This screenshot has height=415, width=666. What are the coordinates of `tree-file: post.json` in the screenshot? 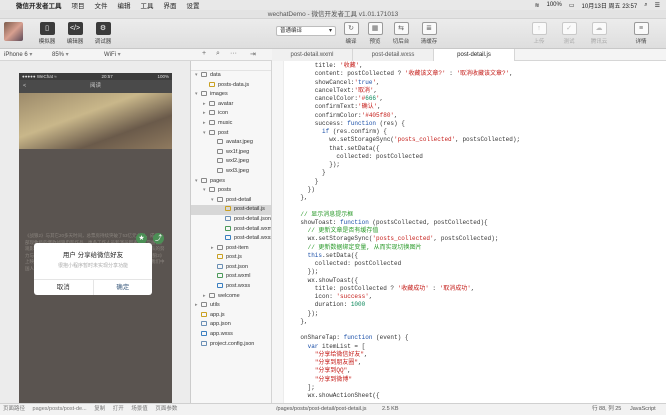 It's located at (231, 268).